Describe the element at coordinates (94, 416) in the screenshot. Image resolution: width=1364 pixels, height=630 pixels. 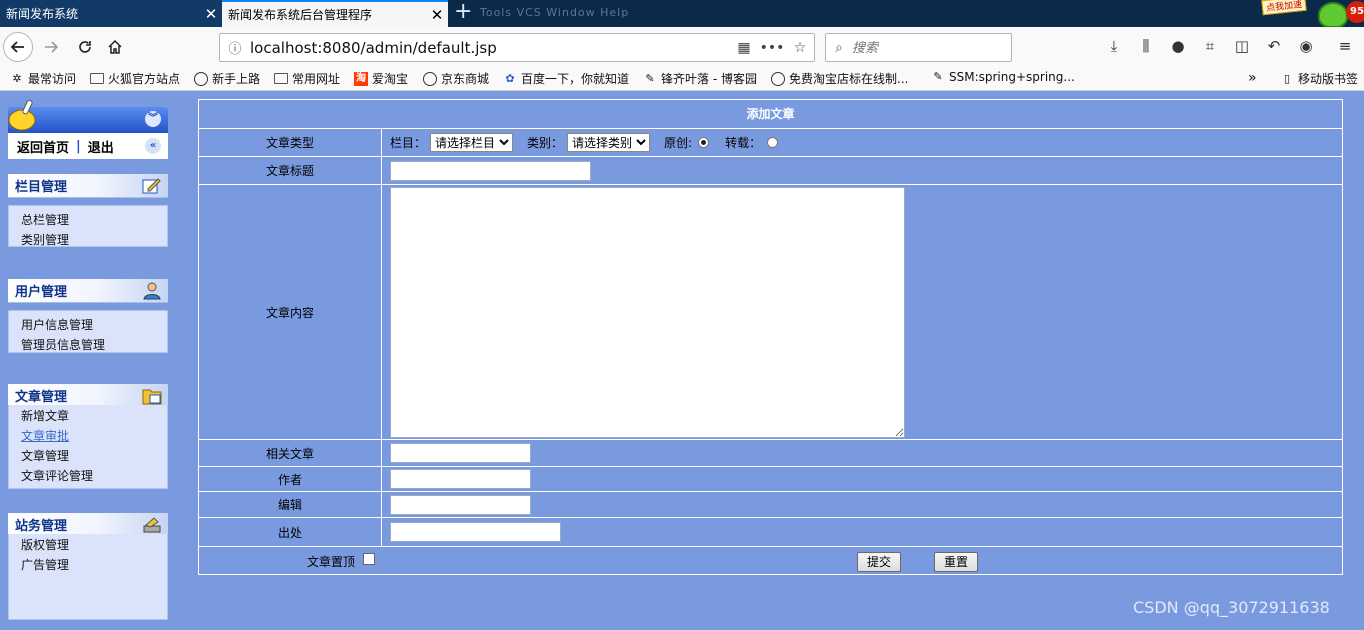
I see `menu-item-new-article: 新增文章` at that location.